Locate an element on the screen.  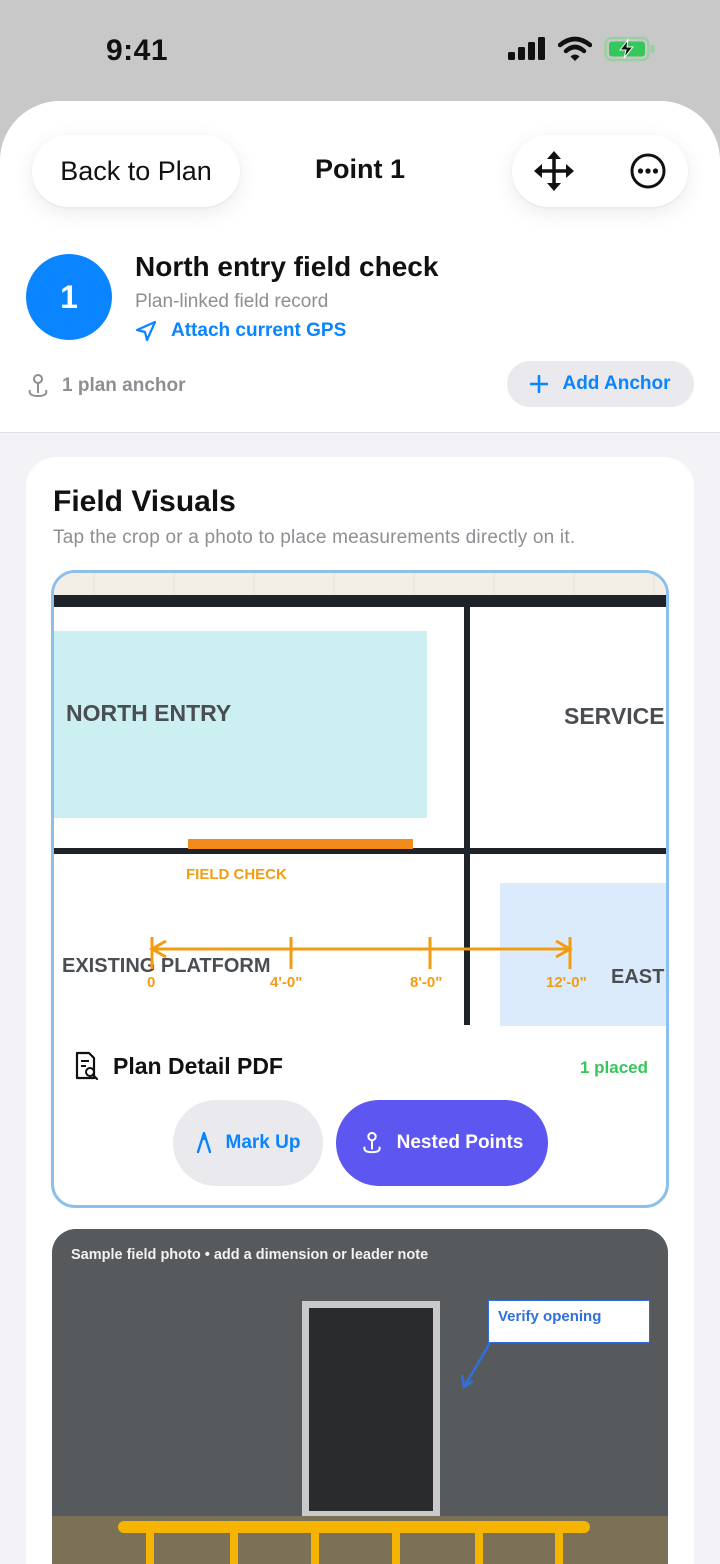
existing-platform-label: EXISTING PLATFORM is located at coordinates (166, 966).